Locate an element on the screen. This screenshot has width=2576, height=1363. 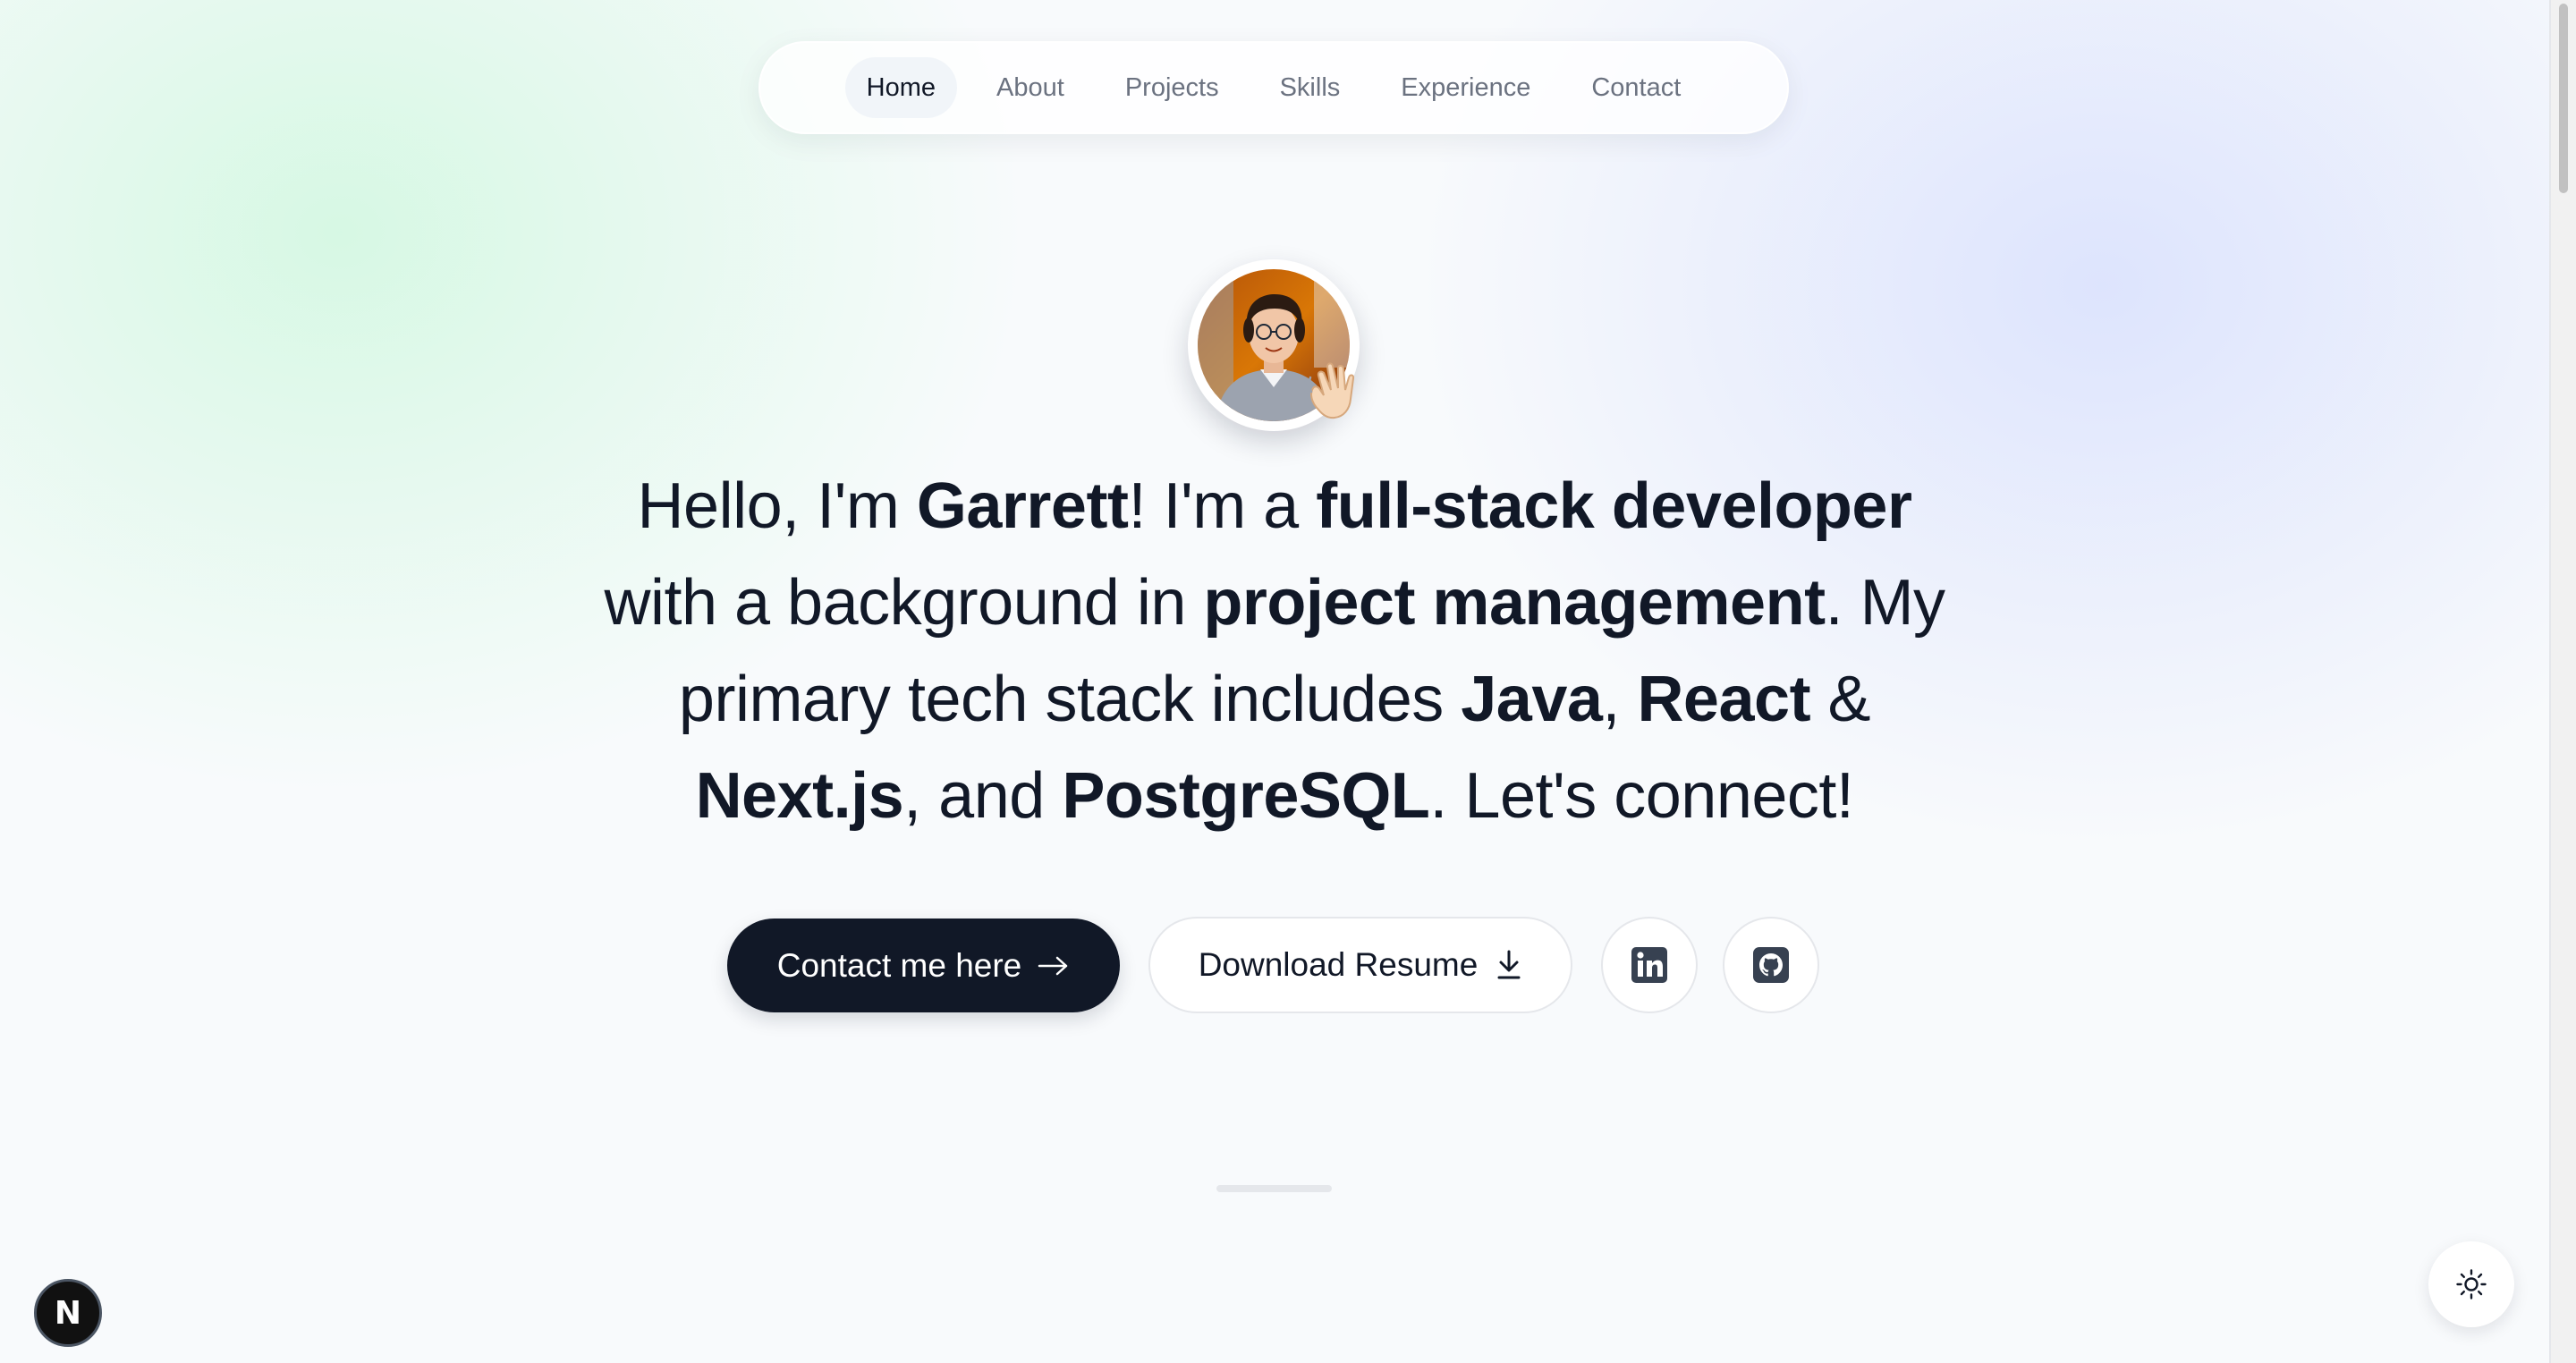
headline-tech-react: React is located at coordinates (1724, 700).